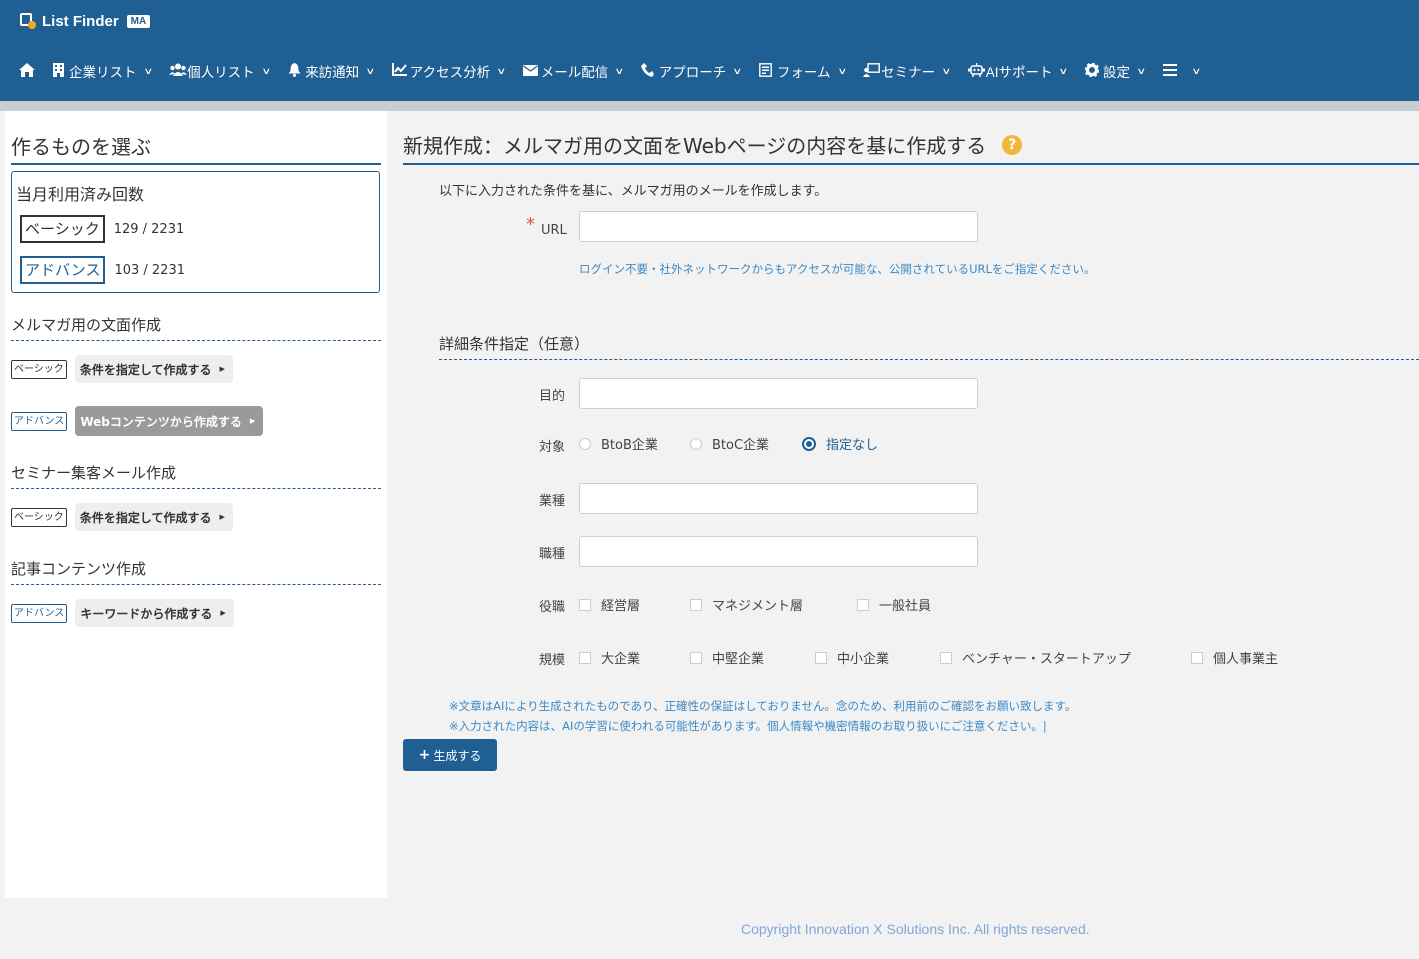 Image resolution: width=1419 pixels, height=959 pixels. What do you see at coordinates (871, 71) in the screenshot?
I see `seminar-icon` at bounding box center [871, 71].